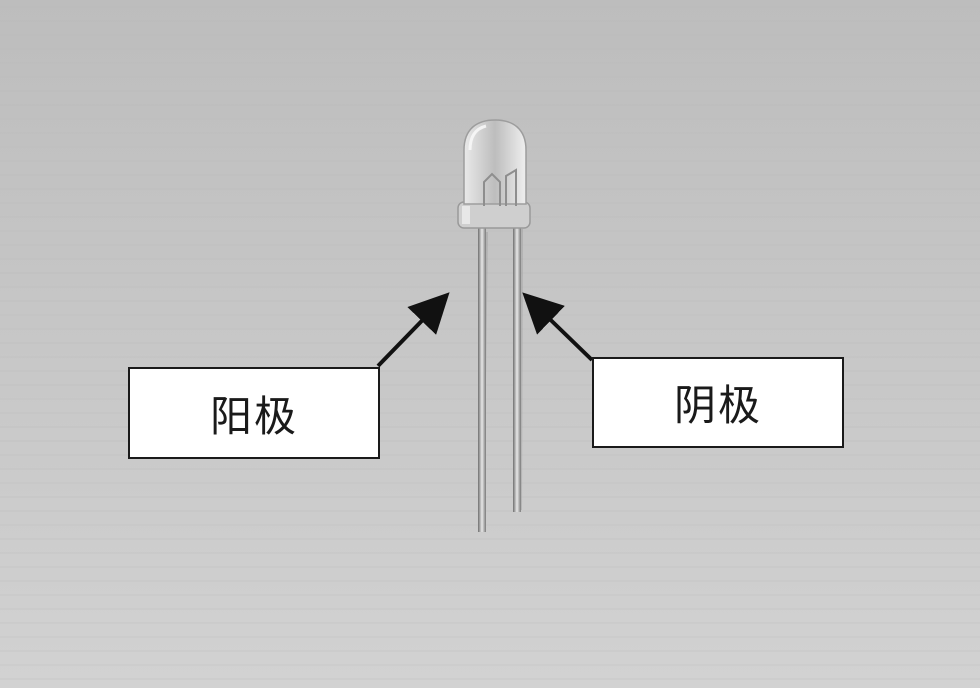 The height and width of the screenshot is (688, 980). I want to click on cathode-label-text: 阴极, so click(717, 405).